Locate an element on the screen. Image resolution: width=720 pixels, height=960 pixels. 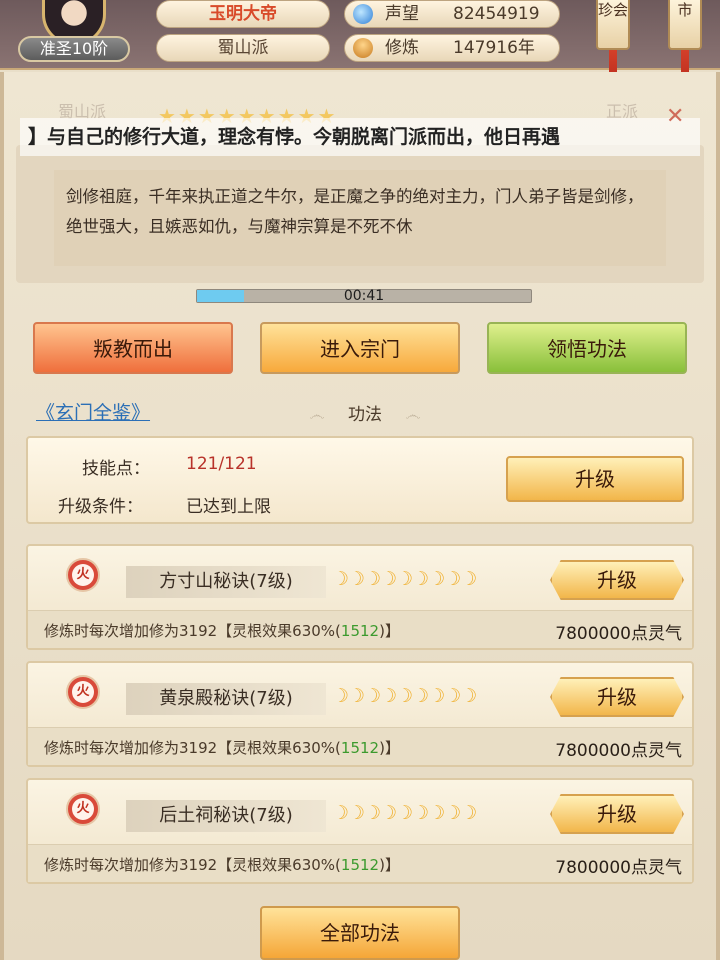
rank-badge: 准圣10阶 is located at coordinates (74, 49).